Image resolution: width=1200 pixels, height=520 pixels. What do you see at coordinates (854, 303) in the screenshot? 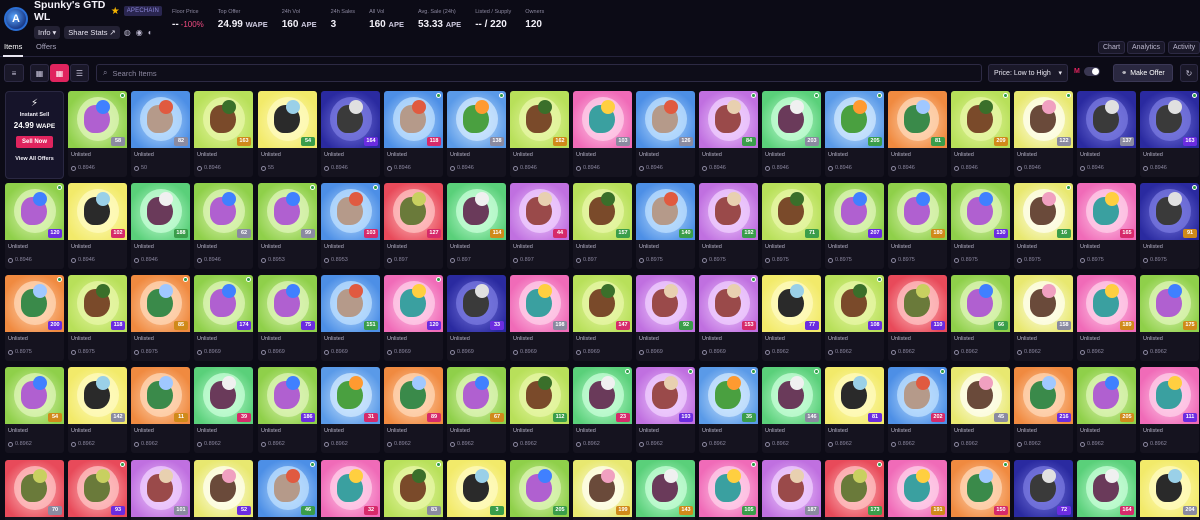
I see `nft-image: 108` at bounding box center [854, 303].